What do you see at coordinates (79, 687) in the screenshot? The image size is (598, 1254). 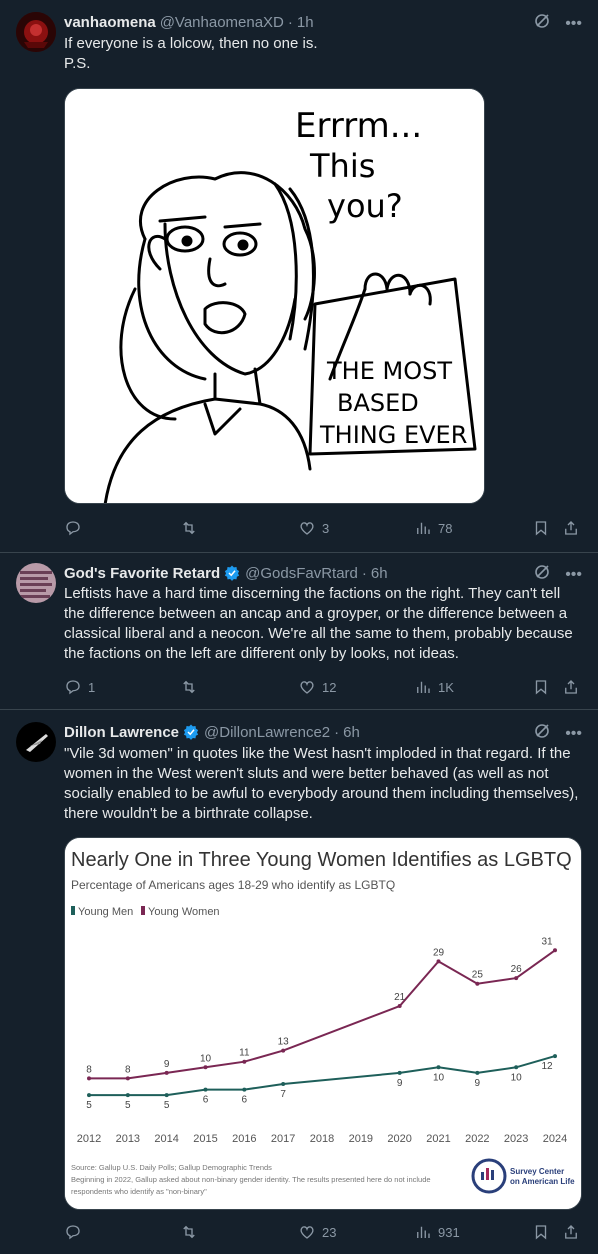 I see `reply-button: 1` at bounding box center [79, 687].